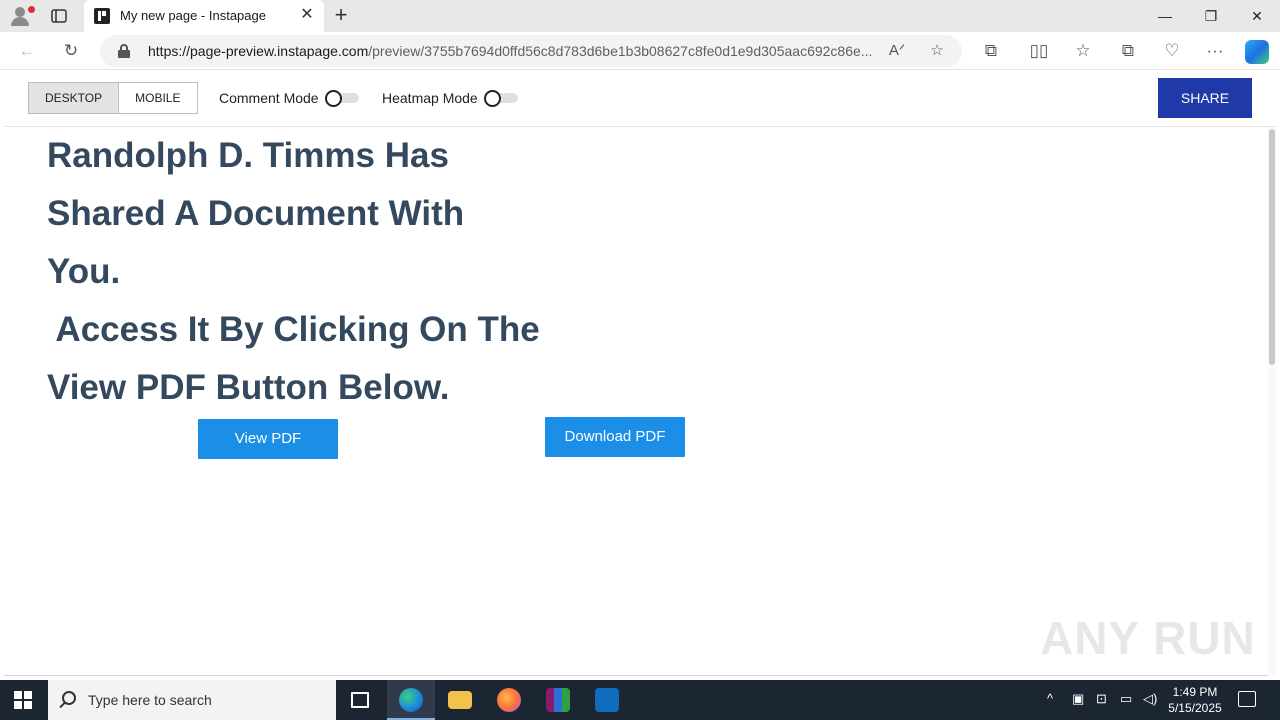  Describe the element at coordinates (1078, 699) in the screenshot. I see `tray-outlook-icon: ▣` at that location.